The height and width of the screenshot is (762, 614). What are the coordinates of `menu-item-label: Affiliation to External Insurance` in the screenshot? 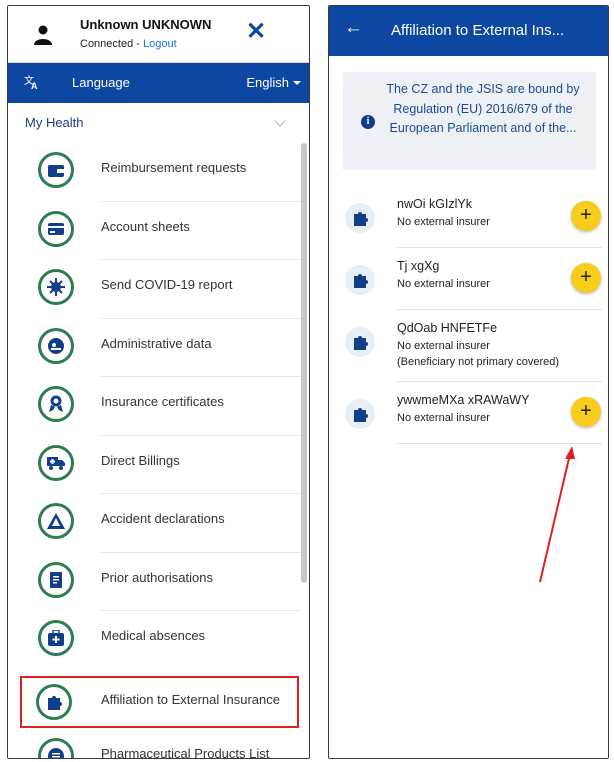 It's located at (190, 699).